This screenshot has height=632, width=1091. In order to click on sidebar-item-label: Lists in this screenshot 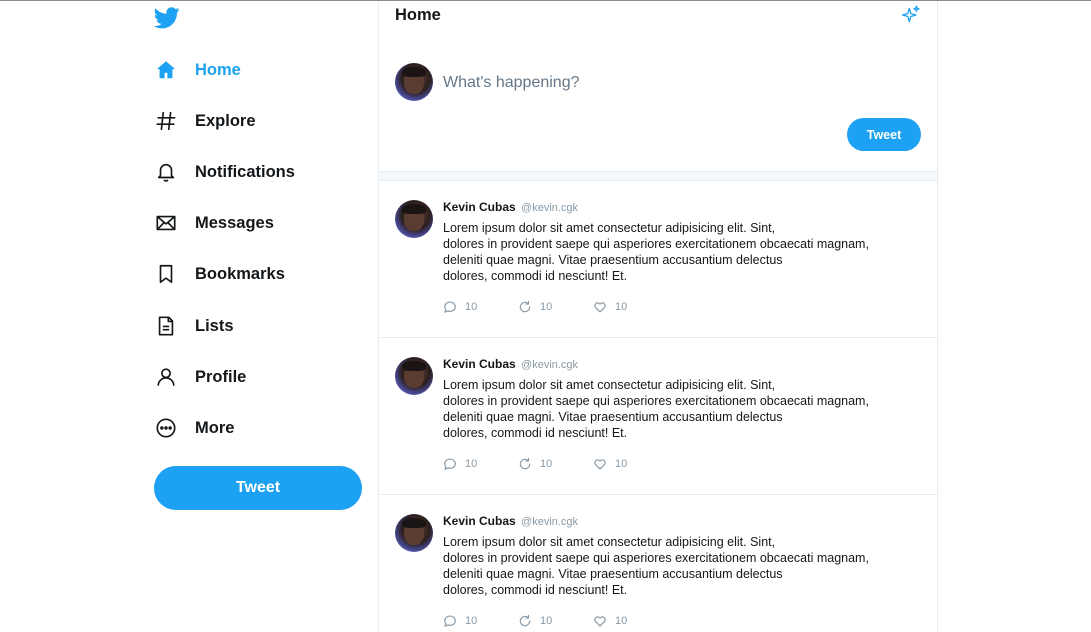, I will do `click(214, 325)`.